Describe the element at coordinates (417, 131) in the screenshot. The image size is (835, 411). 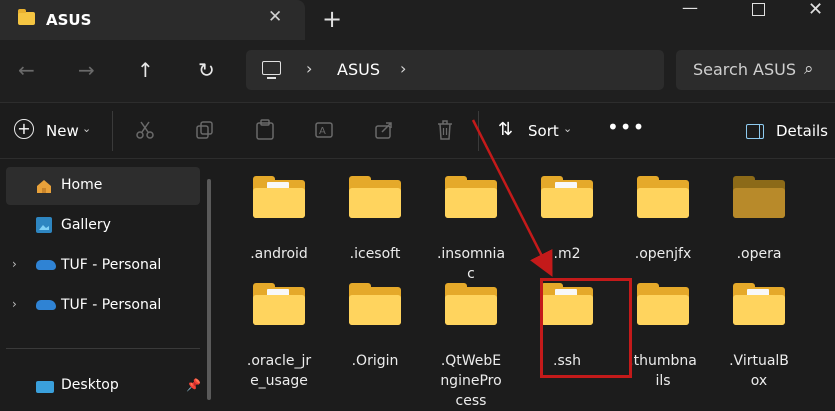
I see `command-bar: + New ⌄ A ⇅ Sort ⌄ ••• Details` at that location.